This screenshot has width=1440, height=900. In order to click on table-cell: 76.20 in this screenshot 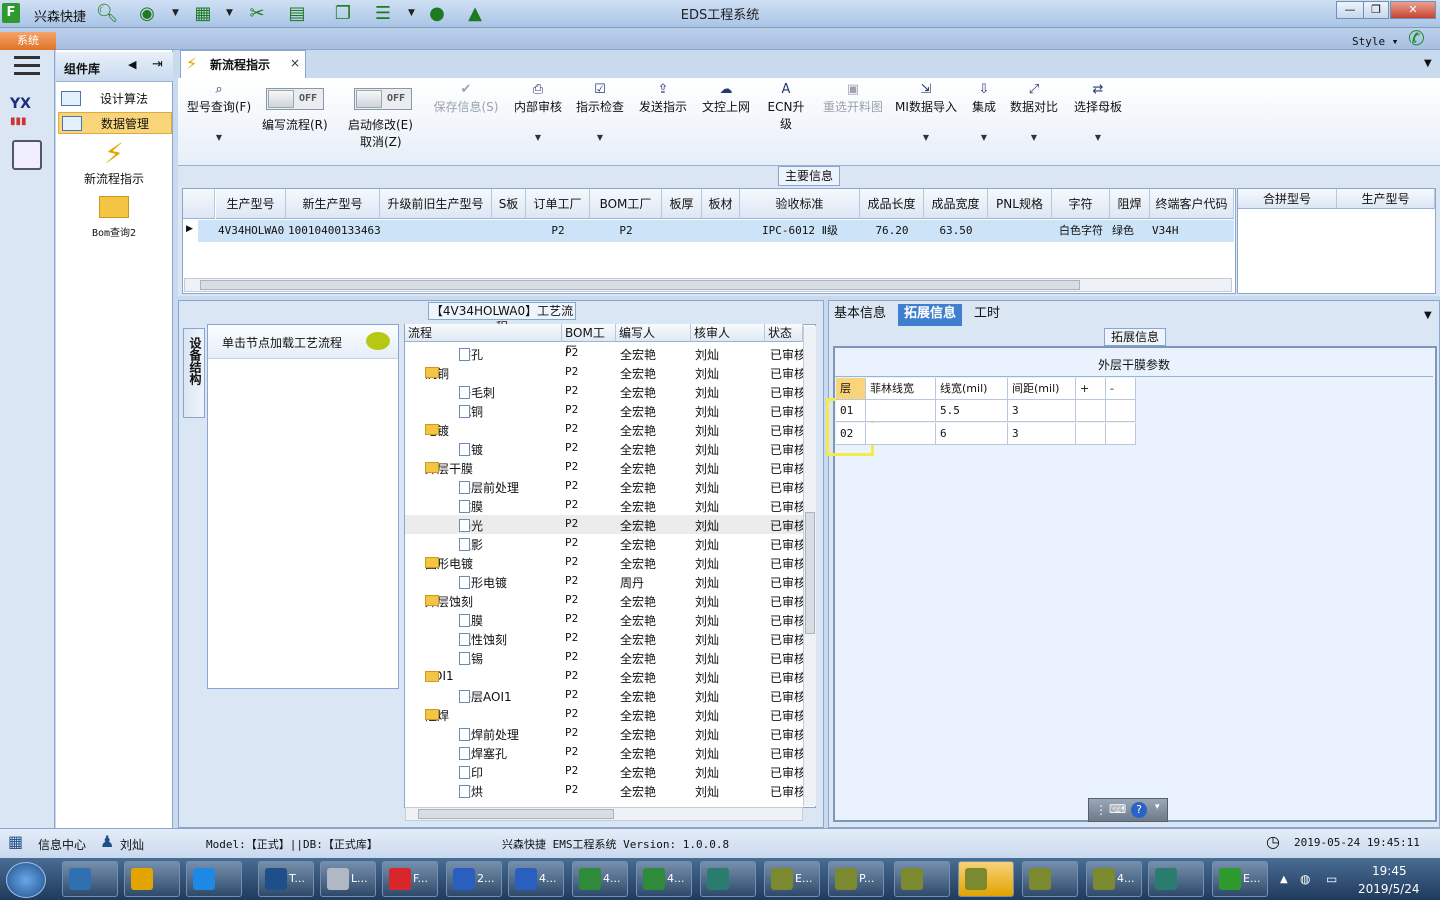, I will do `click(892, 231)`.